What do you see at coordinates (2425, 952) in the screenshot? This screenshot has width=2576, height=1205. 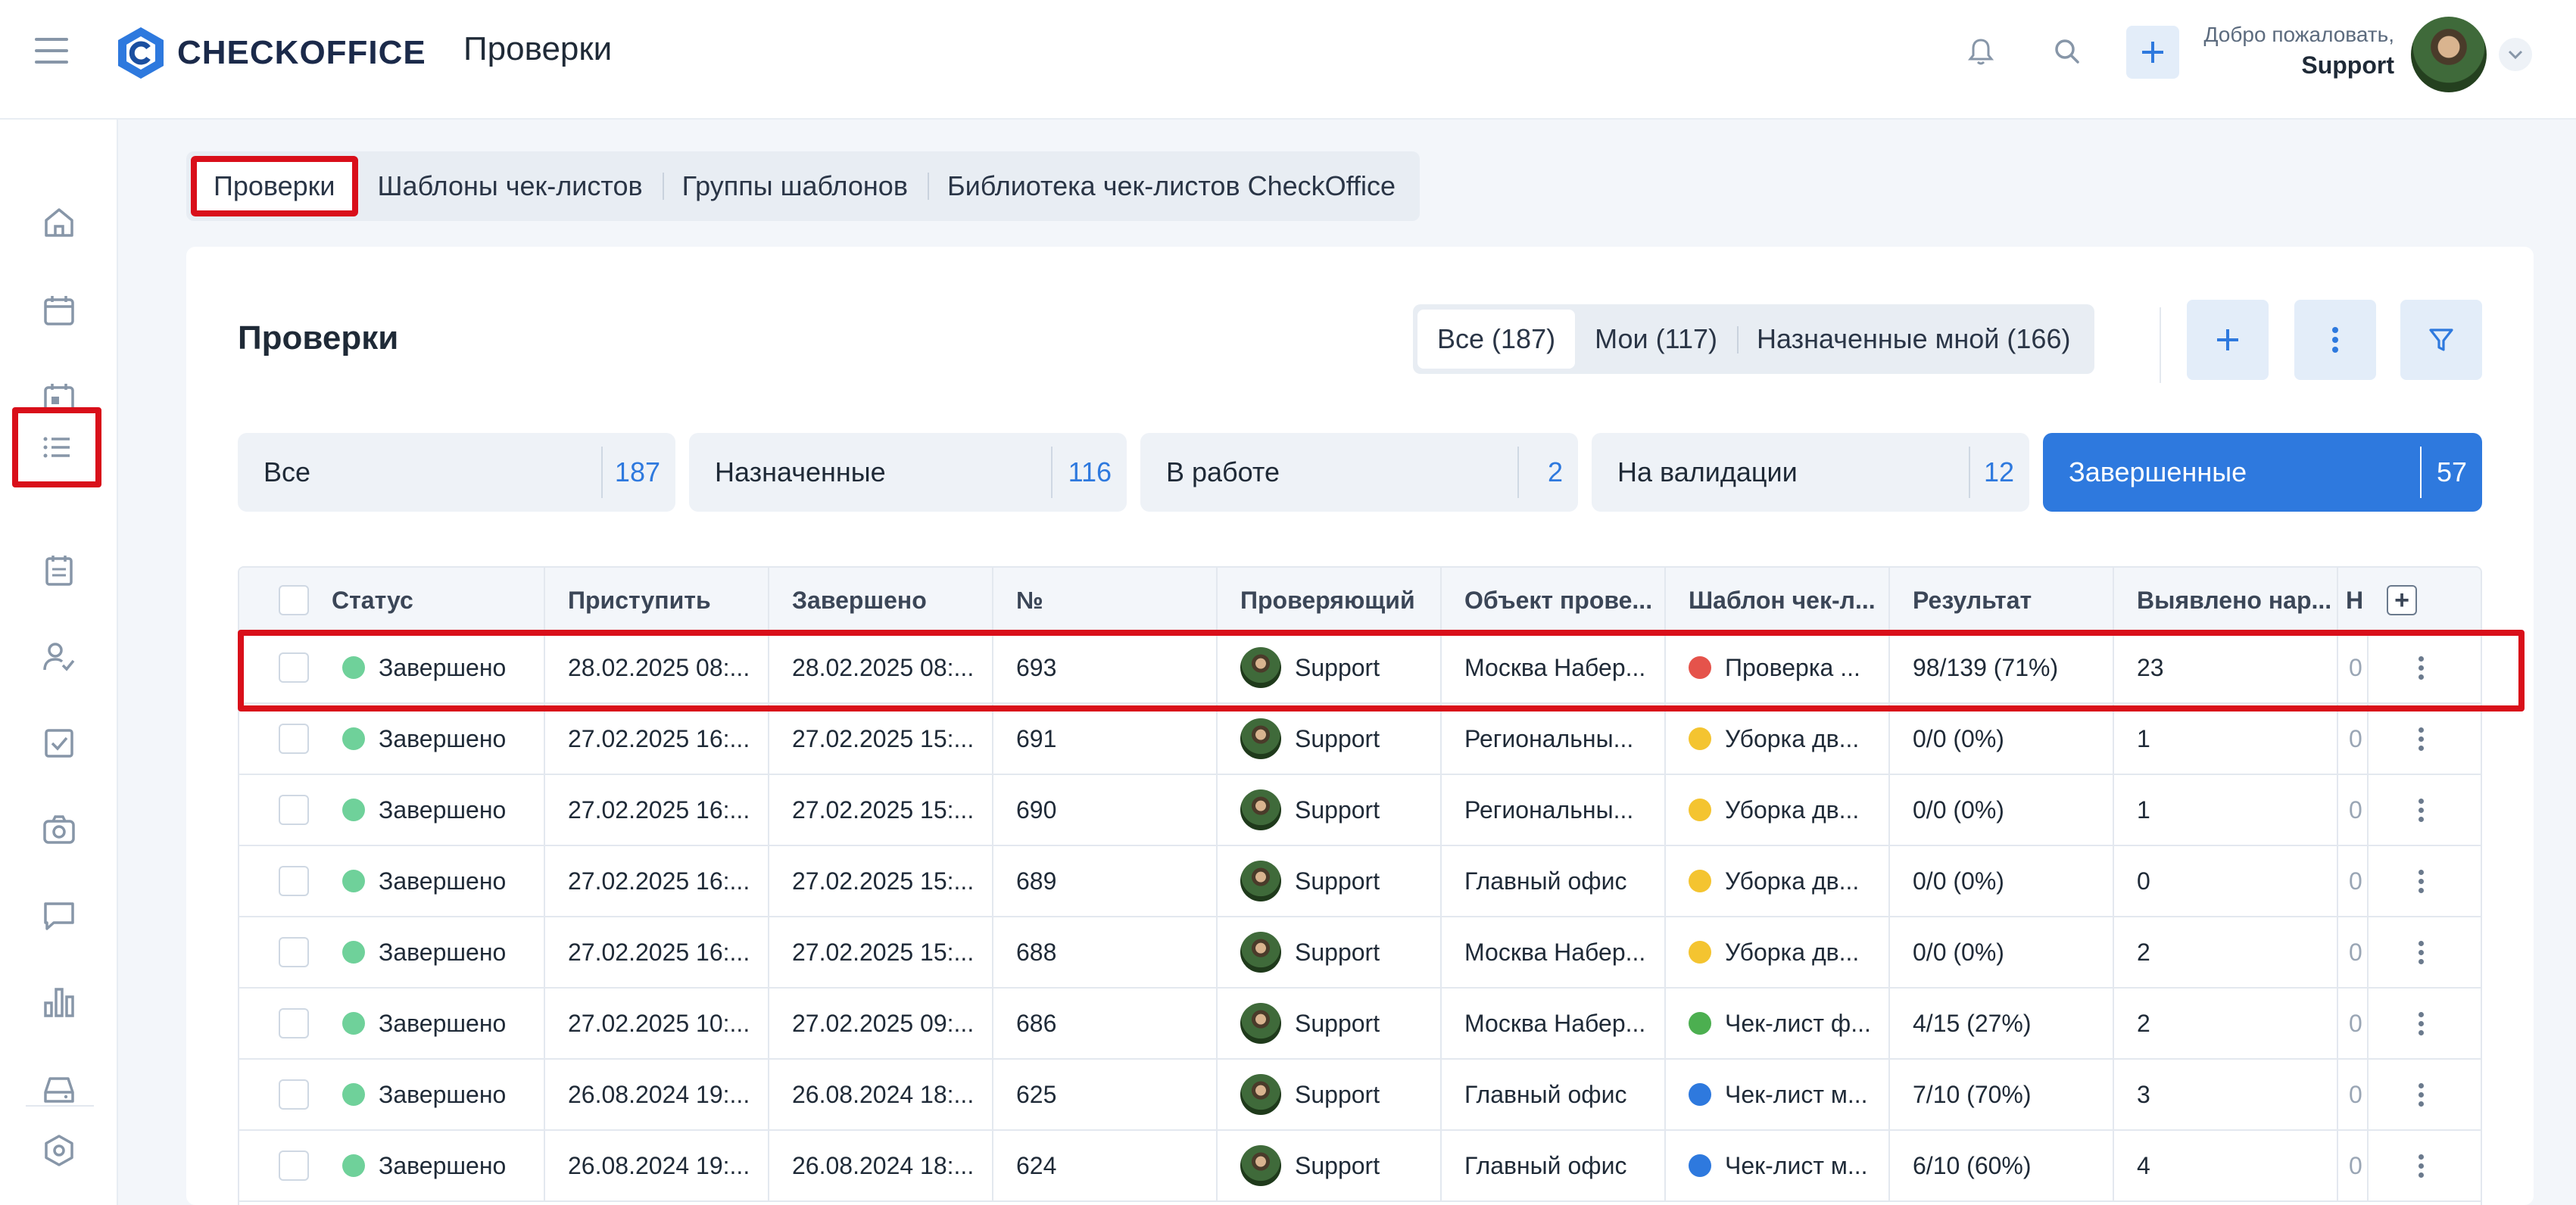 I see `row-actions-cell` at bounding box center [2425, 952].